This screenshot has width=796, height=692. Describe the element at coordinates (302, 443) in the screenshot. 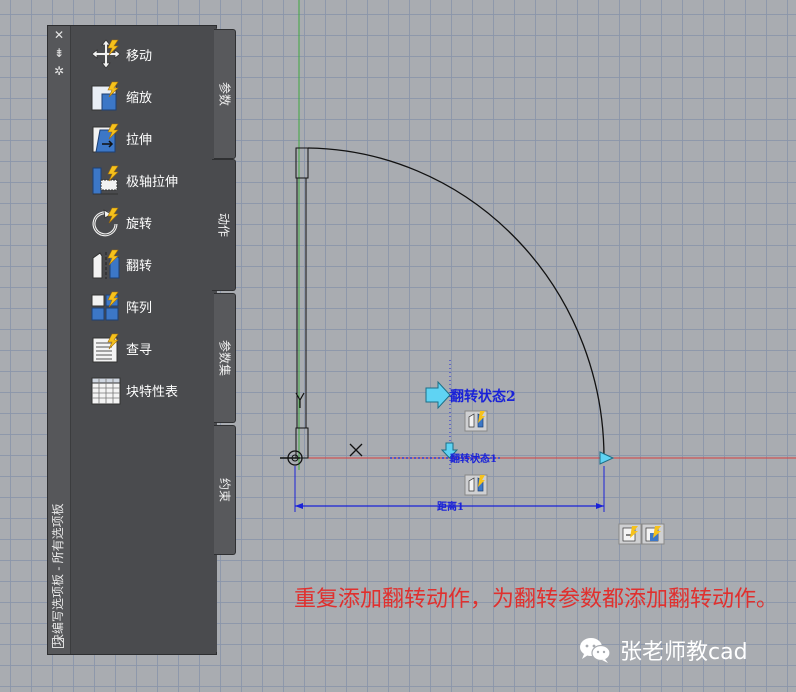

I see `door-bottom-frame` at that location.